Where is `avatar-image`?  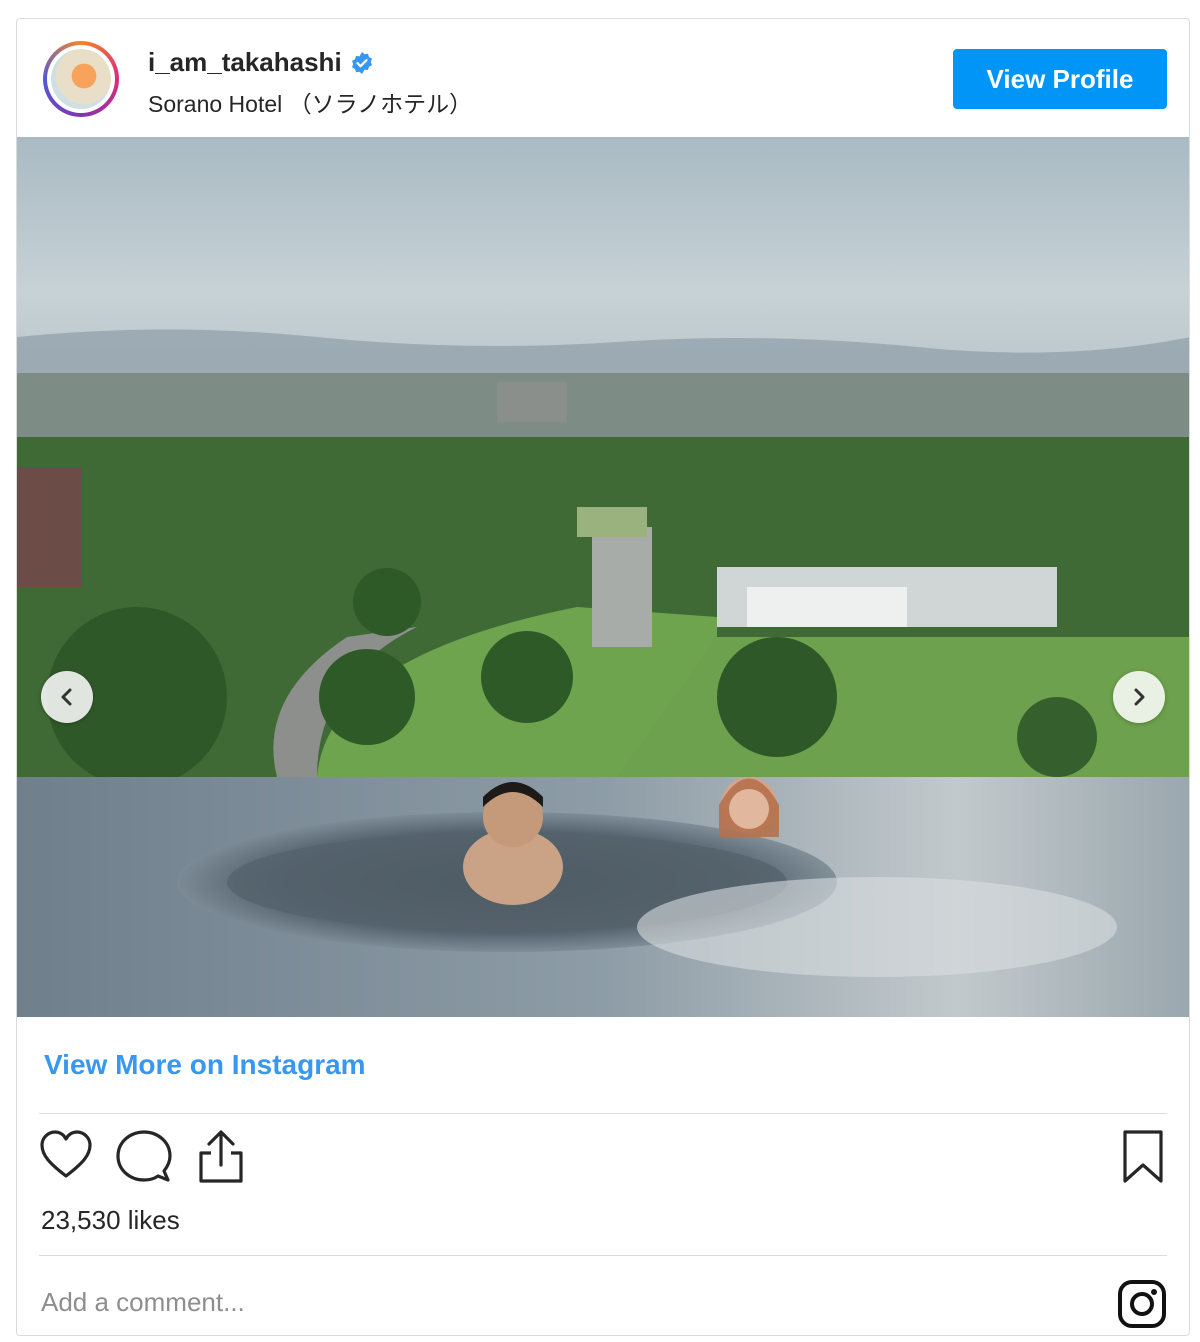
avatar-image is located at coordinates (81, 79).